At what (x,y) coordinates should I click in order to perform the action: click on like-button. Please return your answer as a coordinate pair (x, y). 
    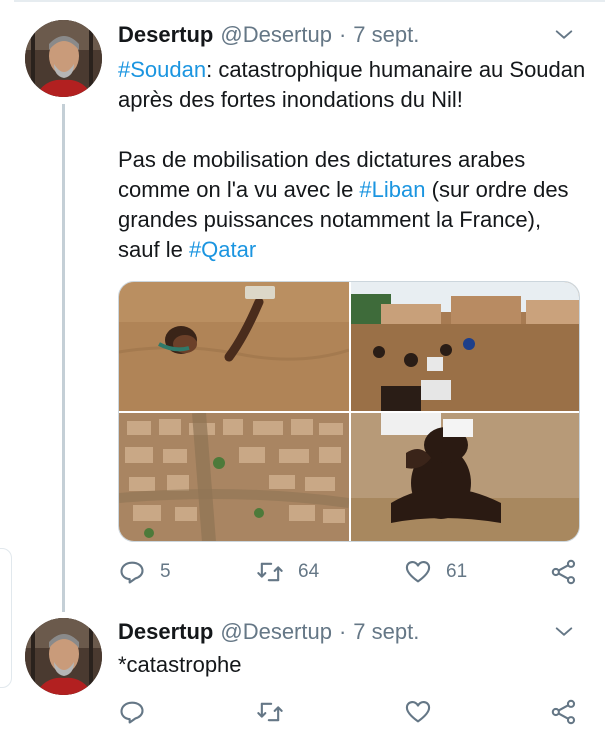
    Looking at the image, I should click on (418, 712).